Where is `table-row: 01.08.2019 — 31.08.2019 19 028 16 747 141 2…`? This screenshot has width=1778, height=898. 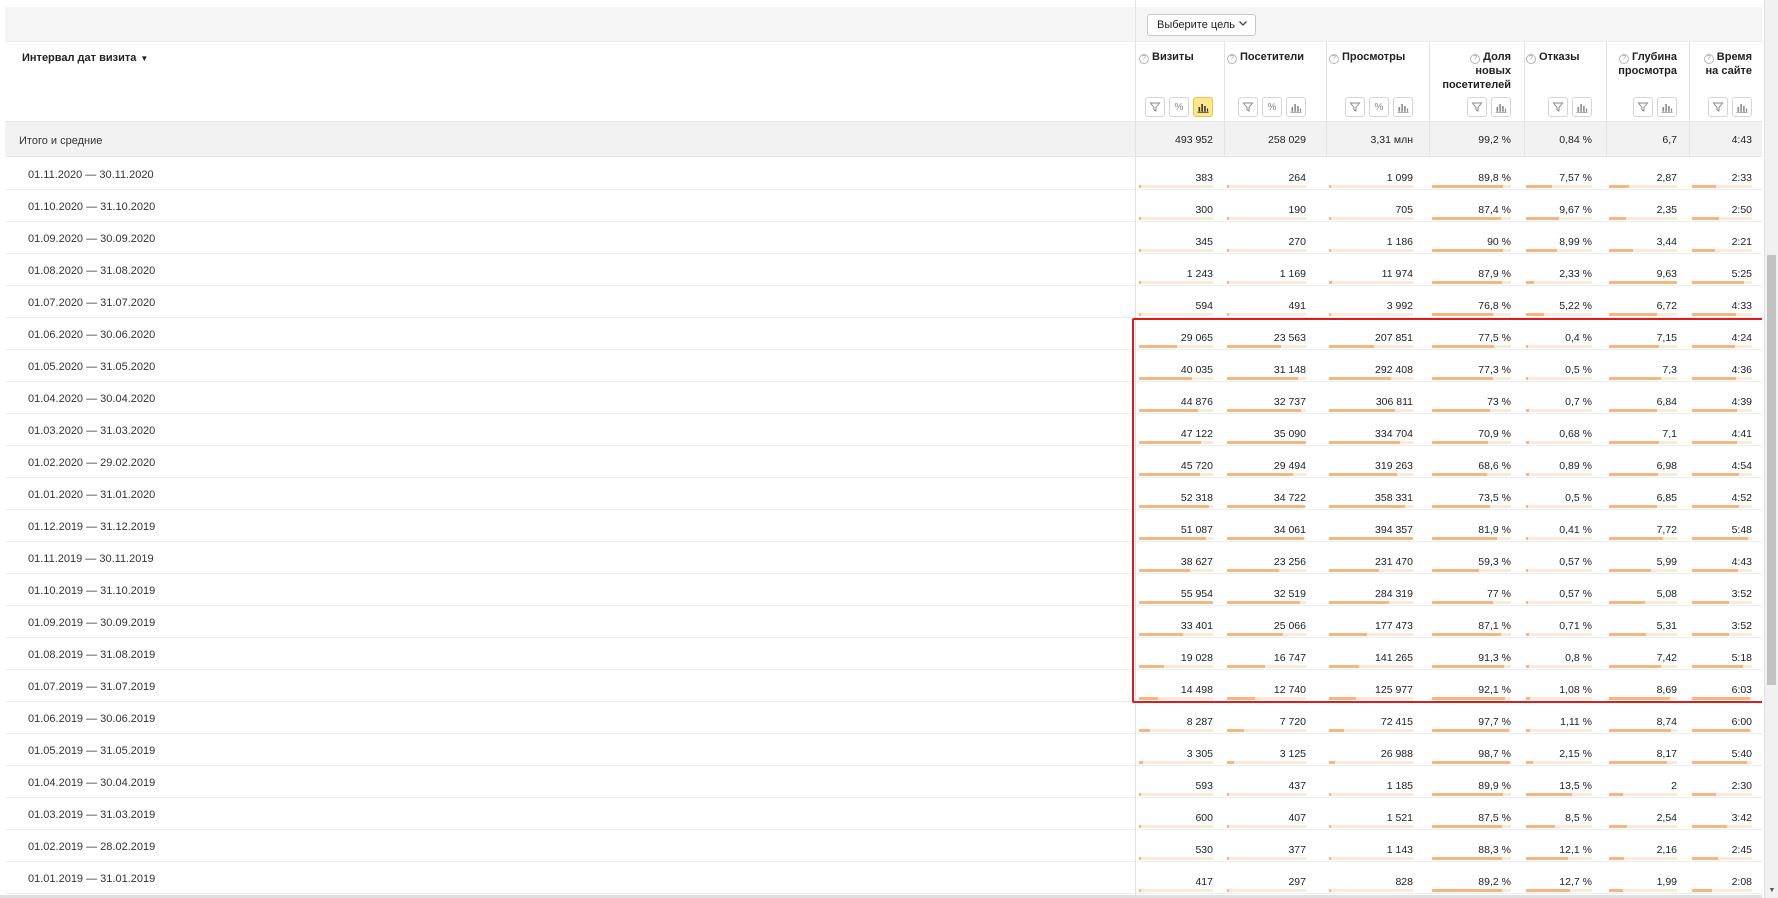
table-row: 01.08.2019 — 31.08.2019 19 028 16 747 141 2… is located at coordinates (883, 654).